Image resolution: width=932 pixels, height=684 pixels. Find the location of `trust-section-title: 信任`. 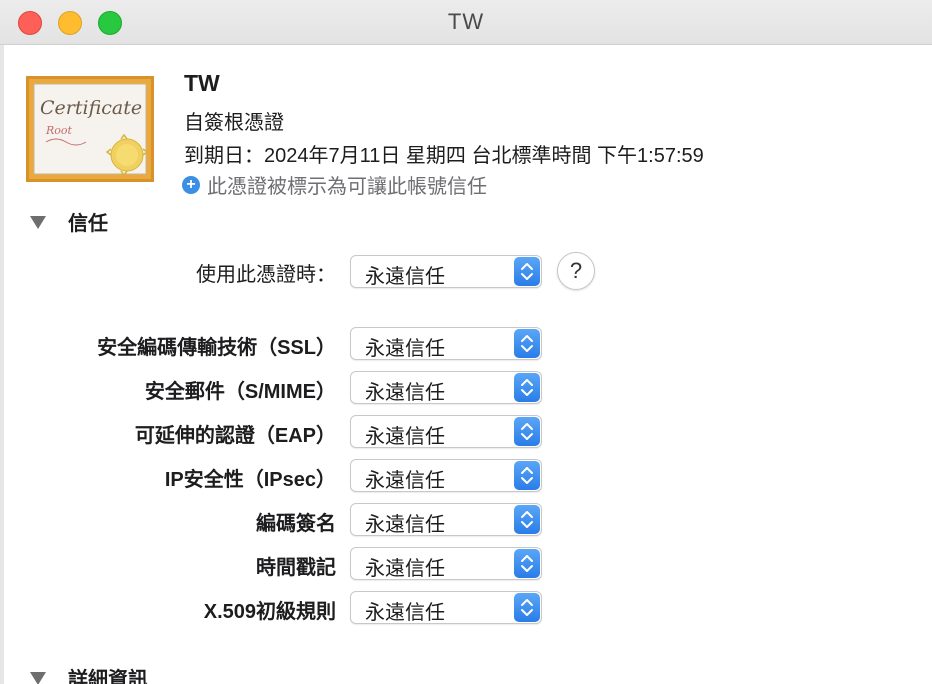

trust-section-title: 信任 is located at coordinates (88, 224).